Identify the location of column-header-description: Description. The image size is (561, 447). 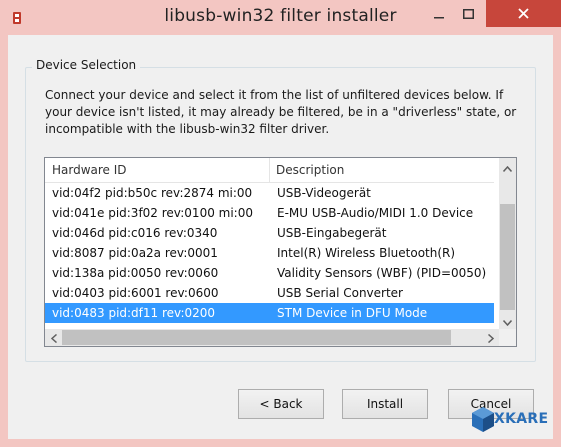
(382, 170).